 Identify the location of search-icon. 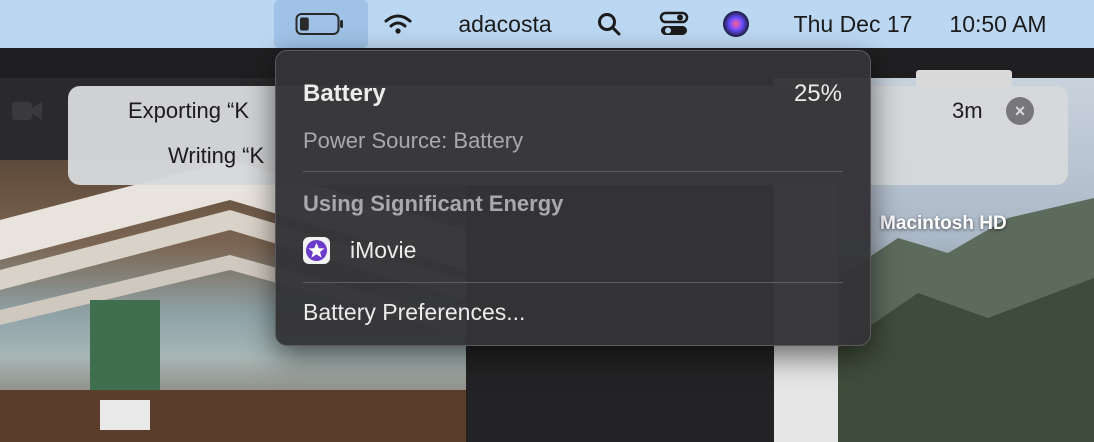
(609, 24).